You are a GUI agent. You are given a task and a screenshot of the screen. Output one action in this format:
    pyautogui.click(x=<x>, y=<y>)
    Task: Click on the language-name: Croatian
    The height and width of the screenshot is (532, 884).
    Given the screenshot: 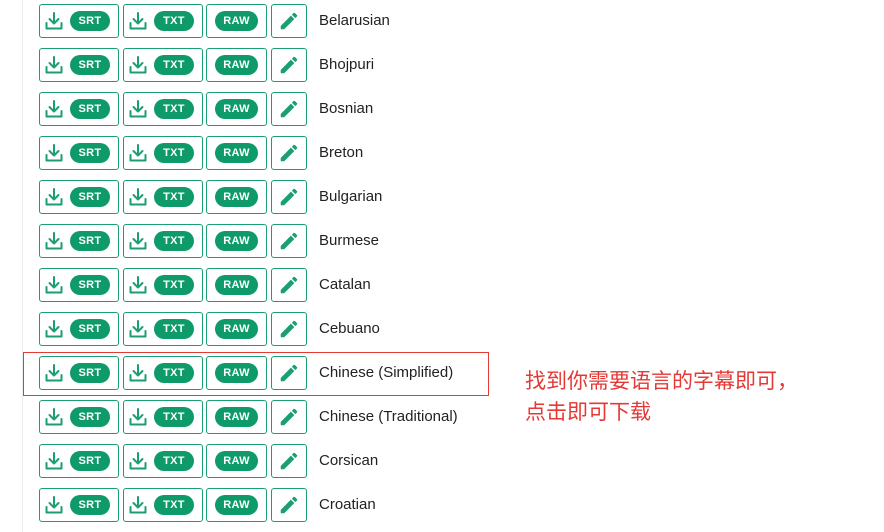 What is the action you would take?
    pyautogui.click(x=347, y=504)
    